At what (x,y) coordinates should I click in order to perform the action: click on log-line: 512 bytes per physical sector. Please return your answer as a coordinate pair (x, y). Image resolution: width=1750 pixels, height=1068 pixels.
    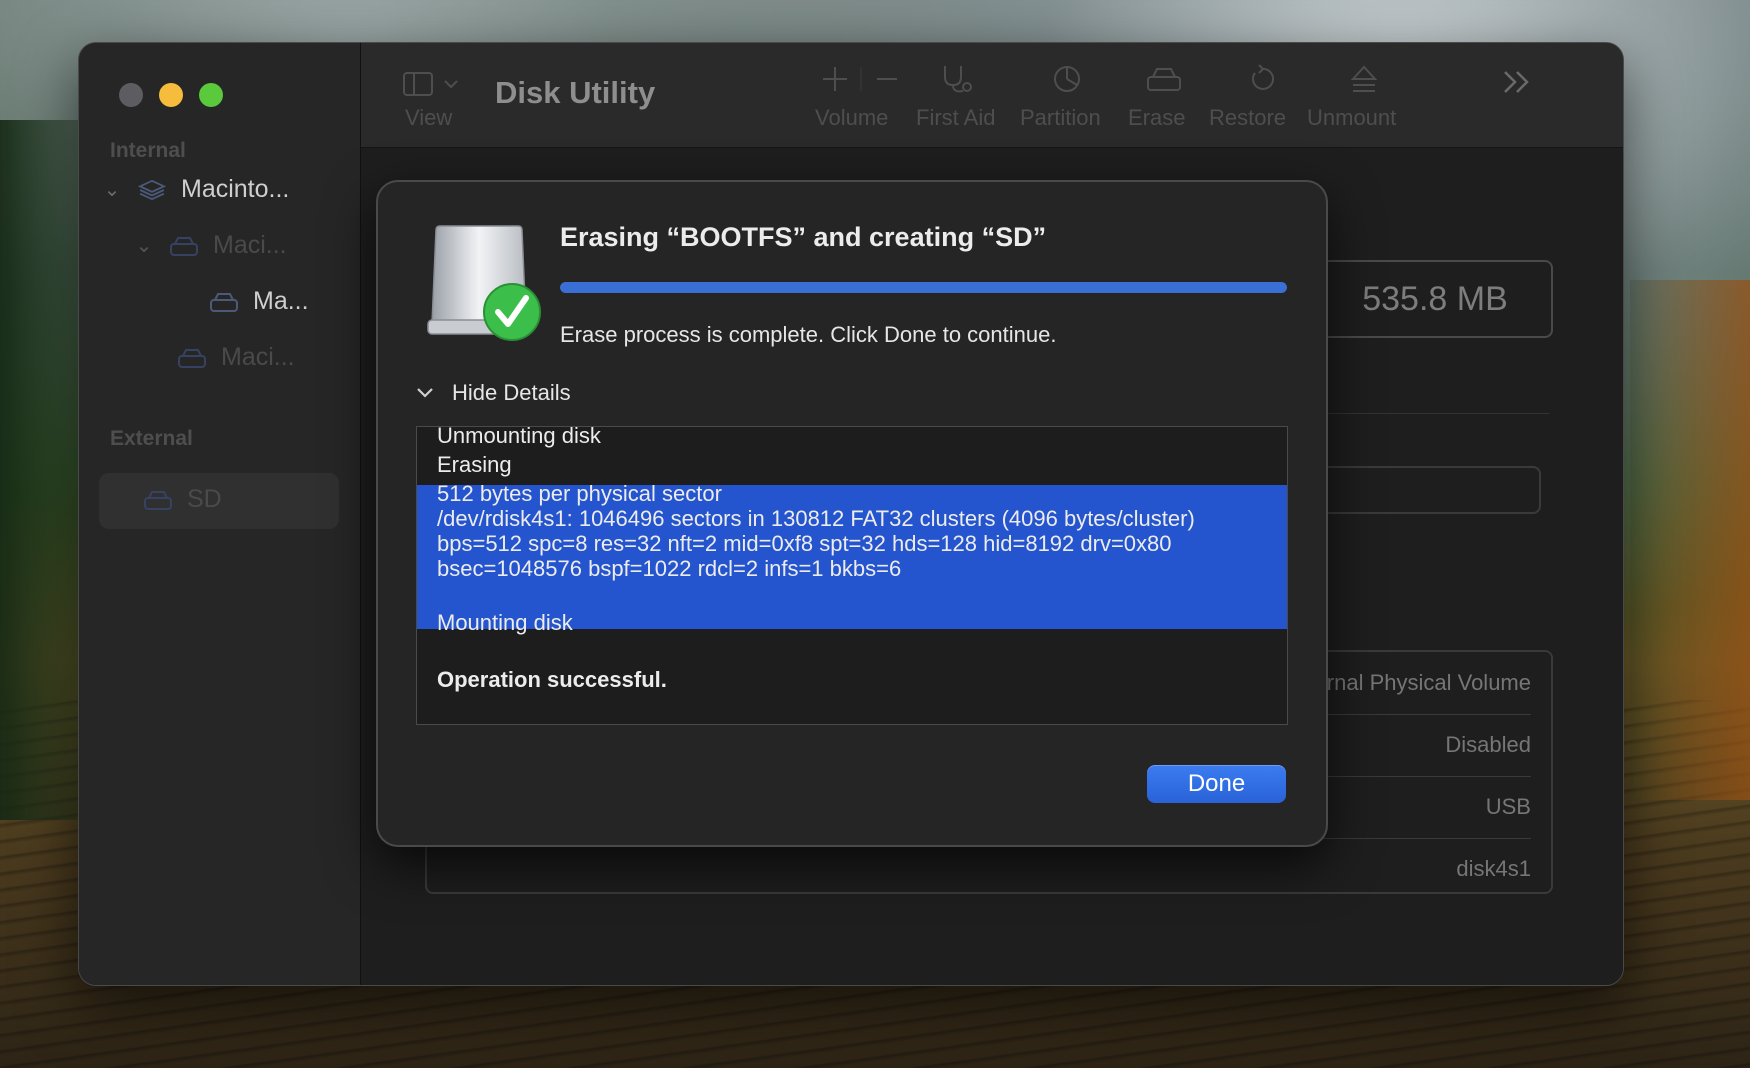
    Looking at the image, I should click on (579, 493).